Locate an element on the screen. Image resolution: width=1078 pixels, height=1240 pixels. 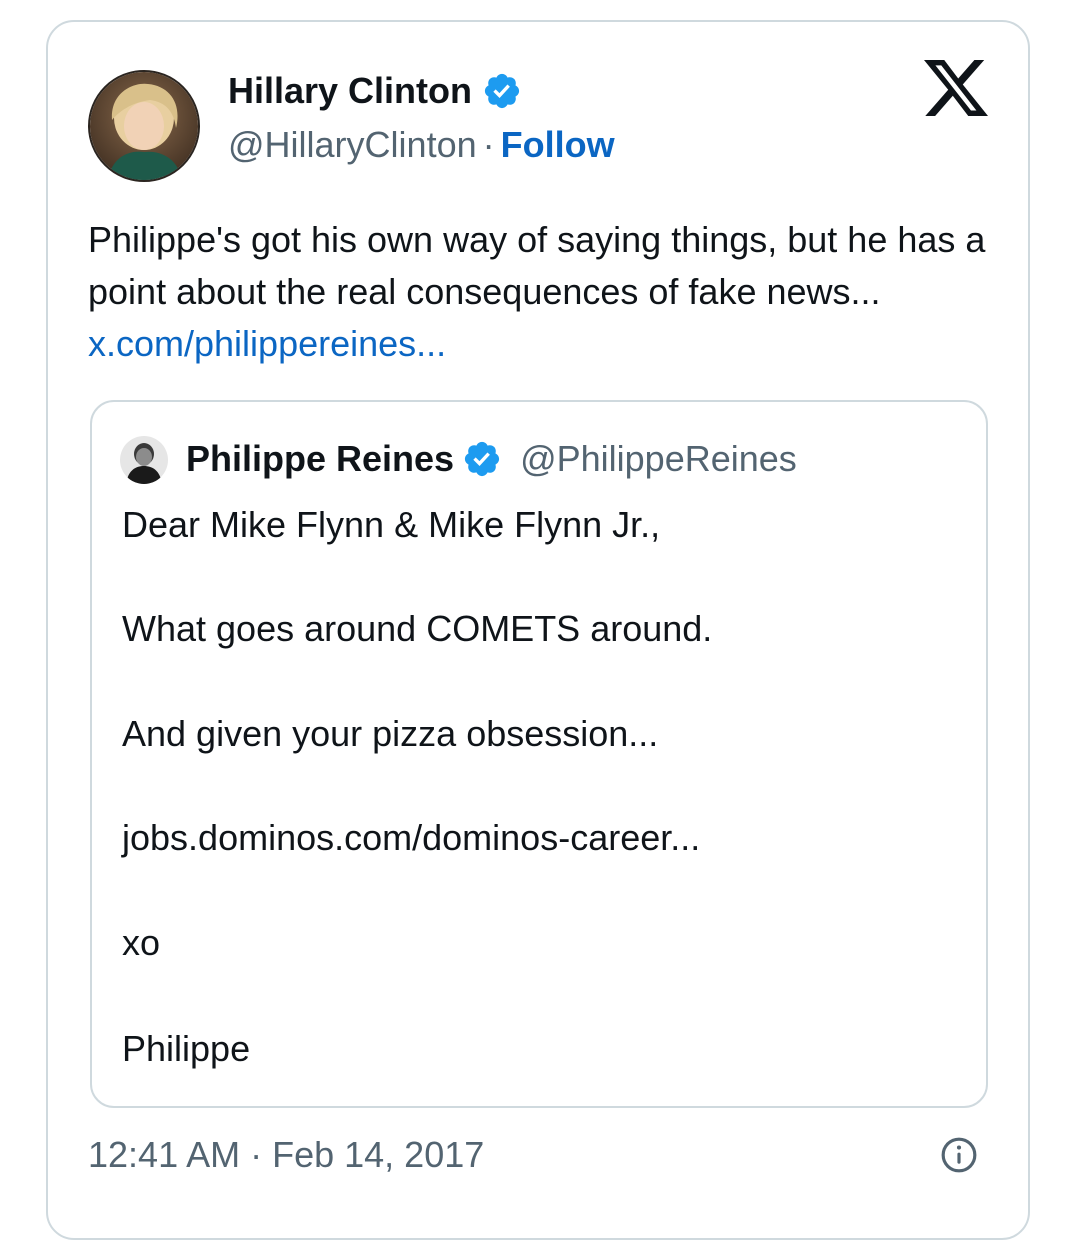
quoted-header: Philippe Reines @PhilippeReines is located at coordinates (491, 459).